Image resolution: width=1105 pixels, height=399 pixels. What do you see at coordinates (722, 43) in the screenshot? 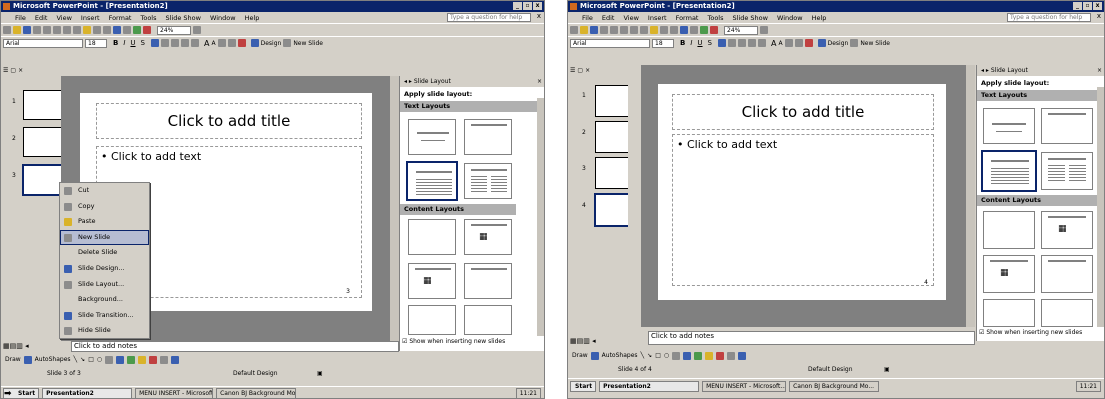
I see `align-left-icon` at bounding box center [722, 43].